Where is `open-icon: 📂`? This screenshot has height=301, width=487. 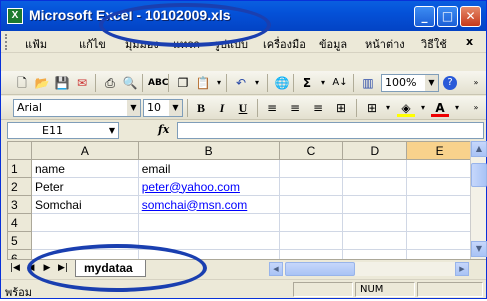
open-icon: 📂 is located at coordinates (42, 83).